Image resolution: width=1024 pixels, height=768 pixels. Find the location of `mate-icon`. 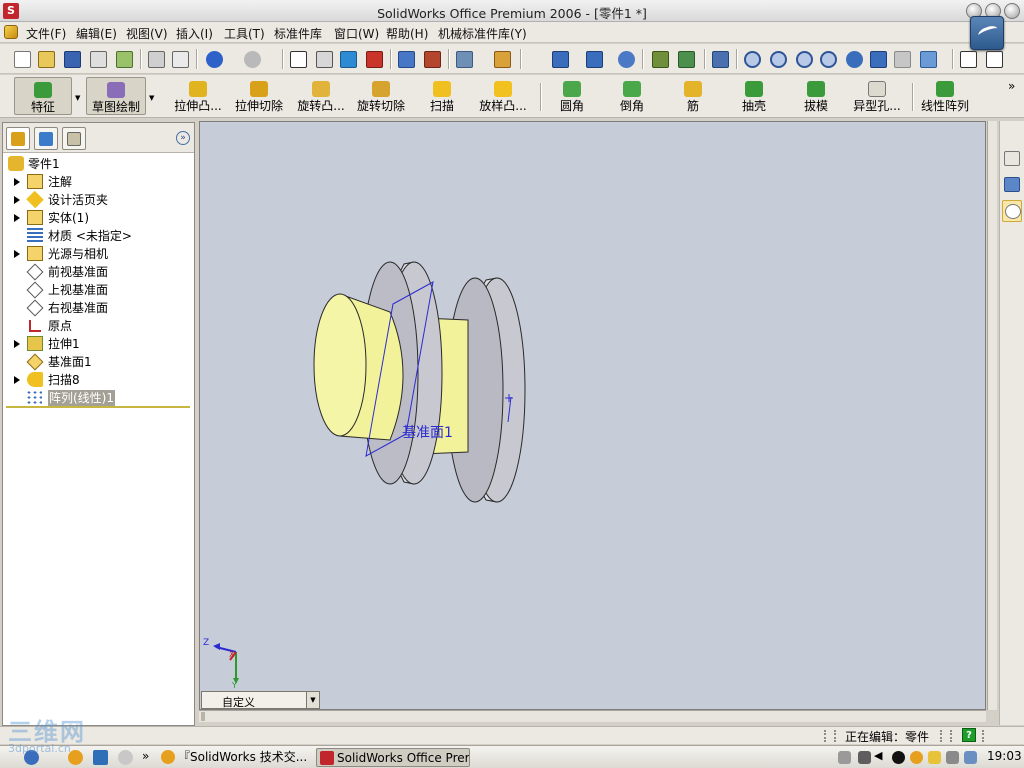

mate-icon is located at coordinates (660, 59).